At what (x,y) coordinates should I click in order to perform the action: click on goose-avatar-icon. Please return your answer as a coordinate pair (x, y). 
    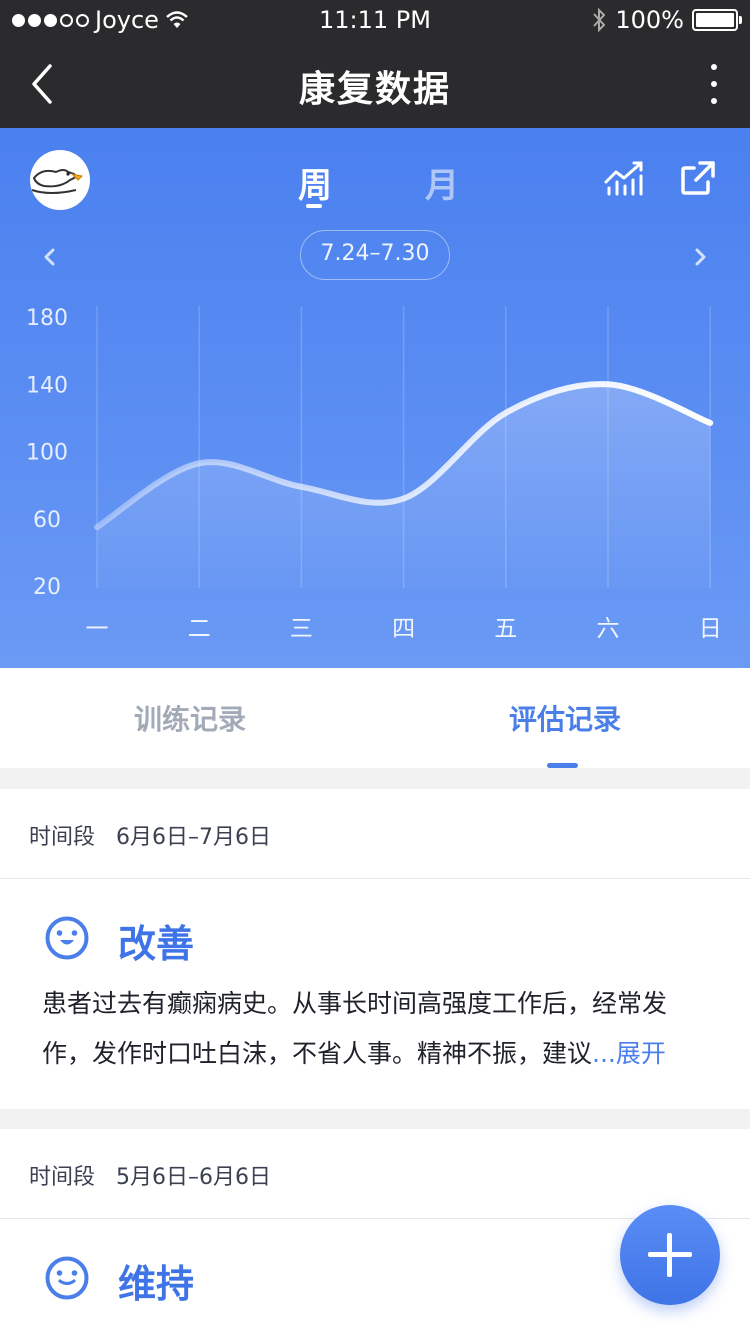
    Looking at the image, I should click on (60, 180).